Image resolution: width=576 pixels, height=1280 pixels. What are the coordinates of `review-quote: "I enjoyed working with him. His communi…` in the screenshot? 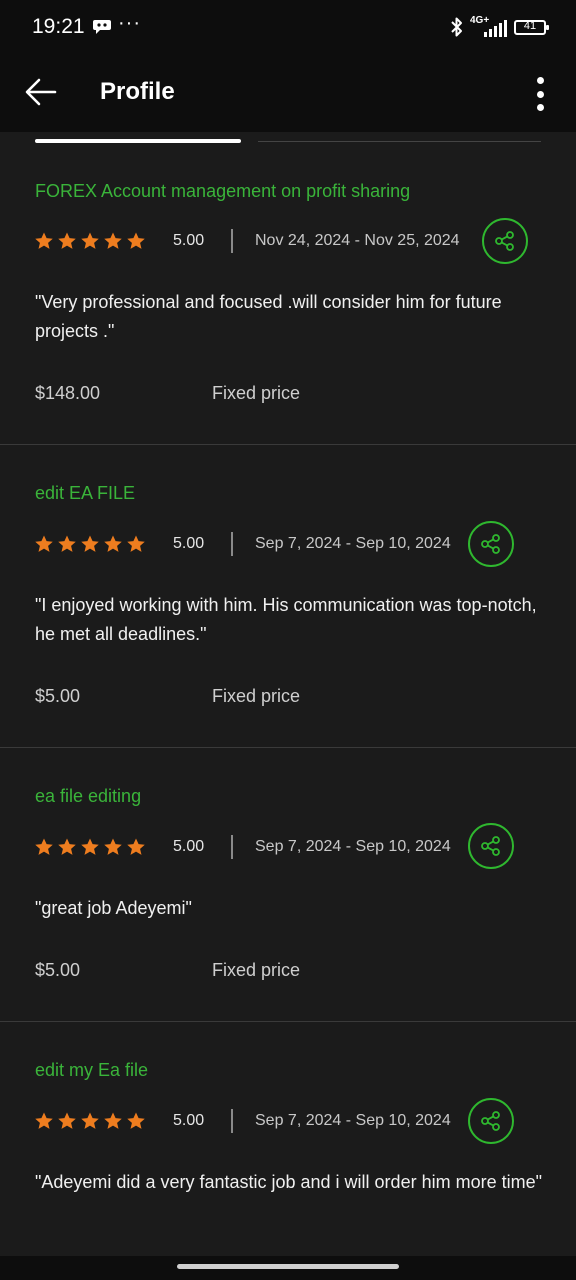 It's located at (286, 619).